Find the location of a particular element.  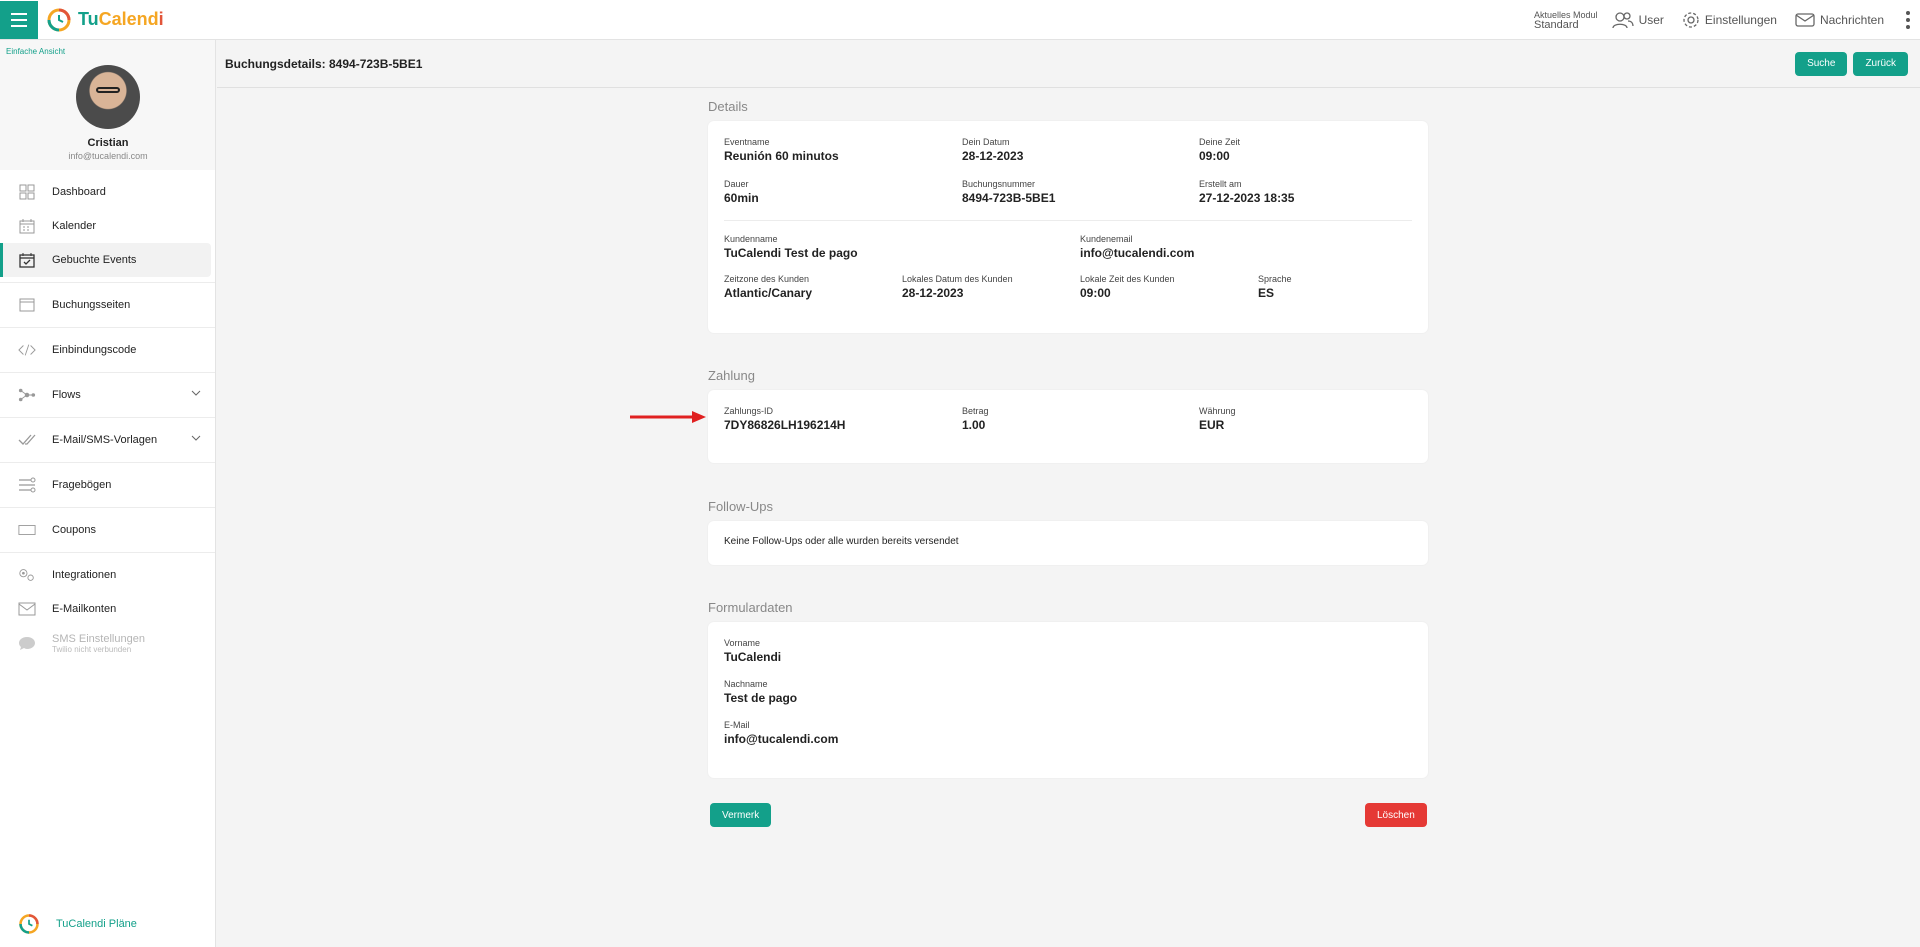

customer-email-field: Kundenemail info@tucalendi.com is located at coordinates (1137, 247).